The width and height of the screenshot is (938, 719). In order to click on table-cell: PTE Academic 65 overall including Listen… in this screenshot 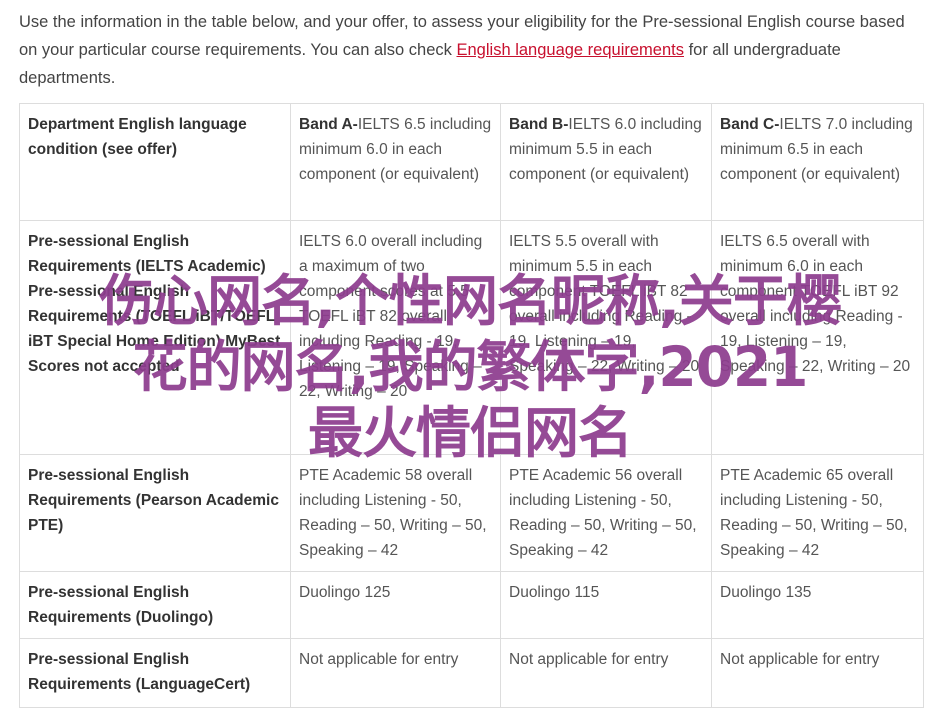, I will do `click(817, 513)`.